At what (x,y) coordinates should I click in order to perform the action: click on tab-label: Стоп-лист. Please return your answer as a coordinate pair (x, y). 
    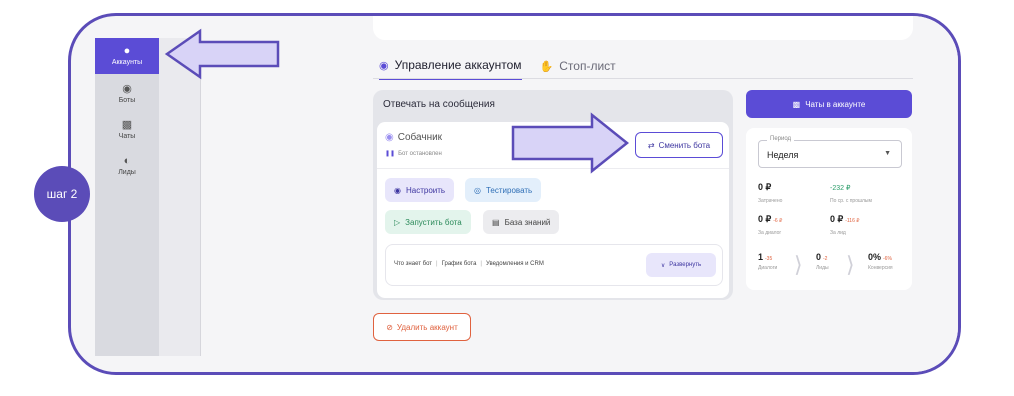
    Looking at the image, I should click on (587, 66).